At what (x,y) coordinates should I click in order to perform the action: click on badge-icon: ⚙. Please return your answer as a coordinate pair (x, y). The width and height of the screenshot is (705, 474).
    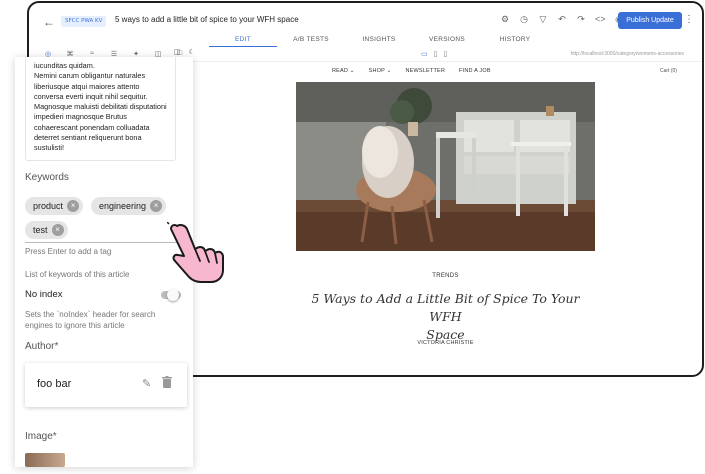
    Looking at the image, I should click on (505, 19).